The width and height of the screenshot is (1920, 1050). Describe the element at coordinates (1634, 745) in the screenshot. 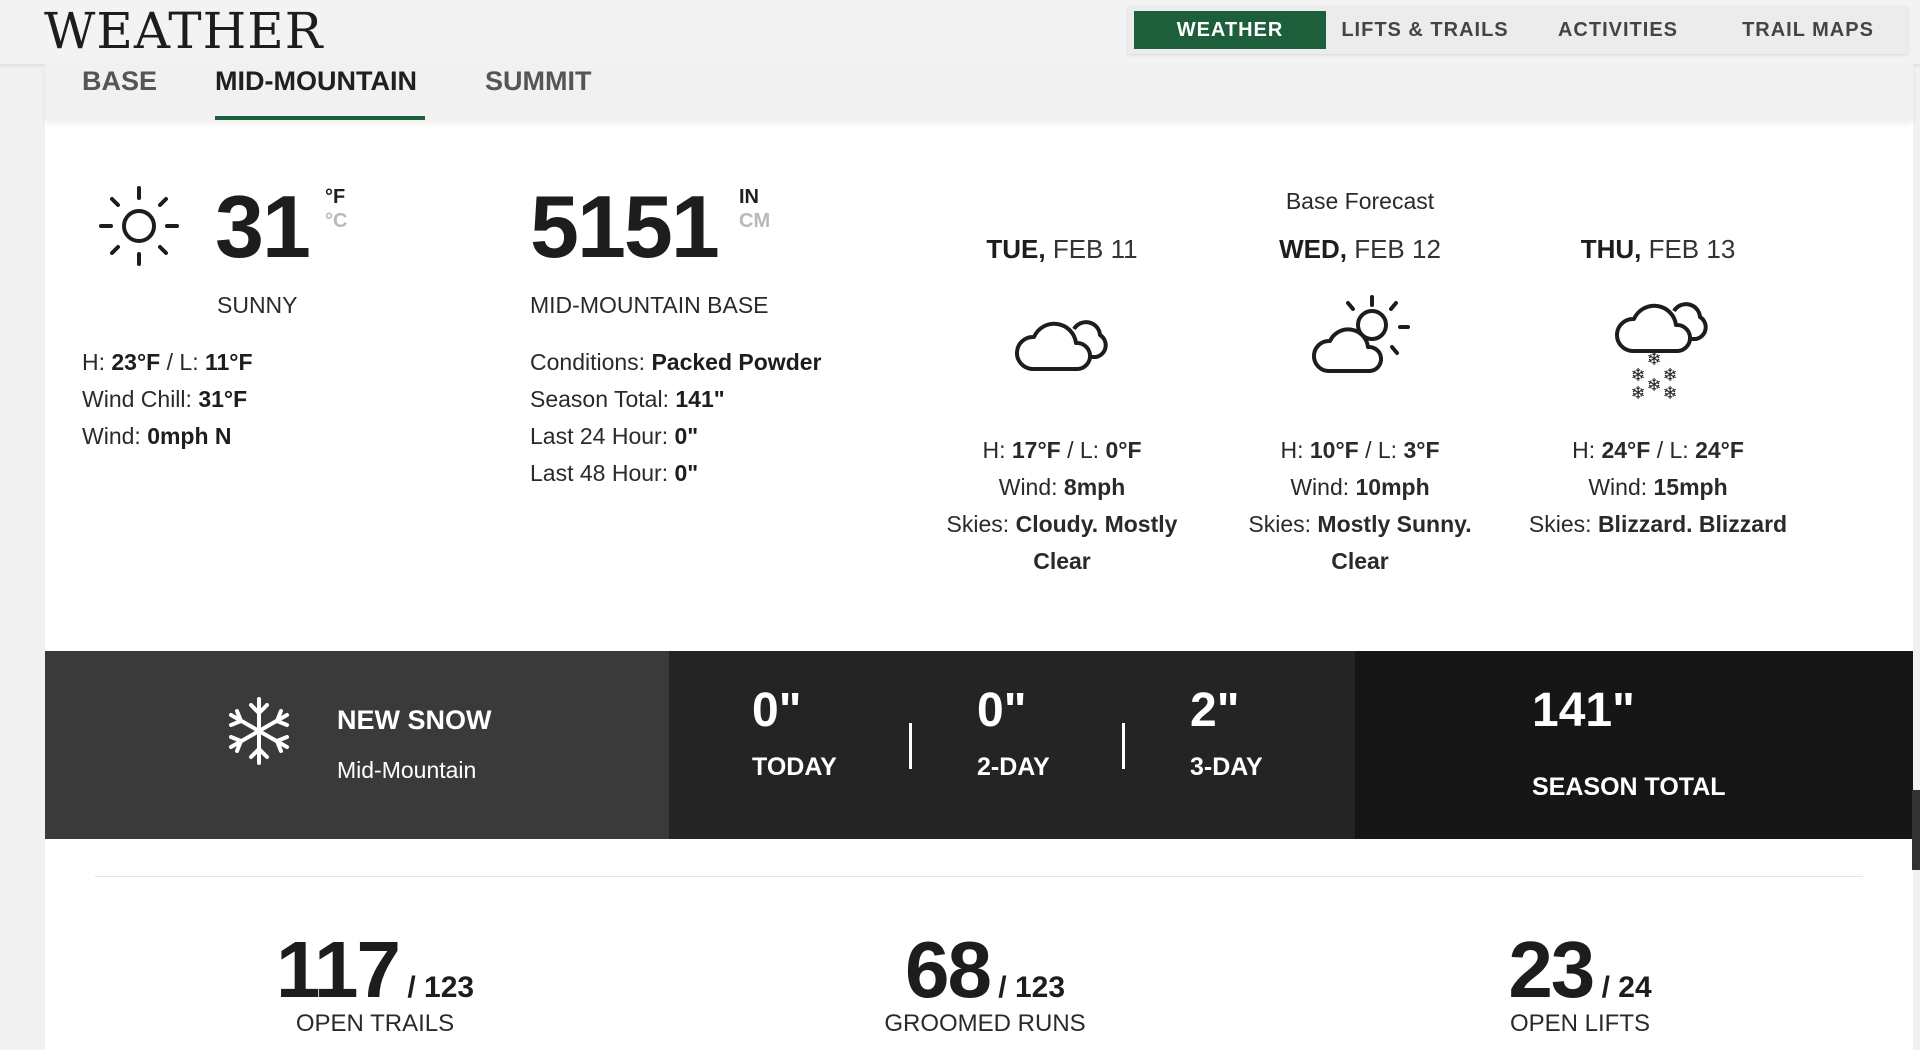

I see `season-total-panel: 141" SEASON TOTAL` at that location.